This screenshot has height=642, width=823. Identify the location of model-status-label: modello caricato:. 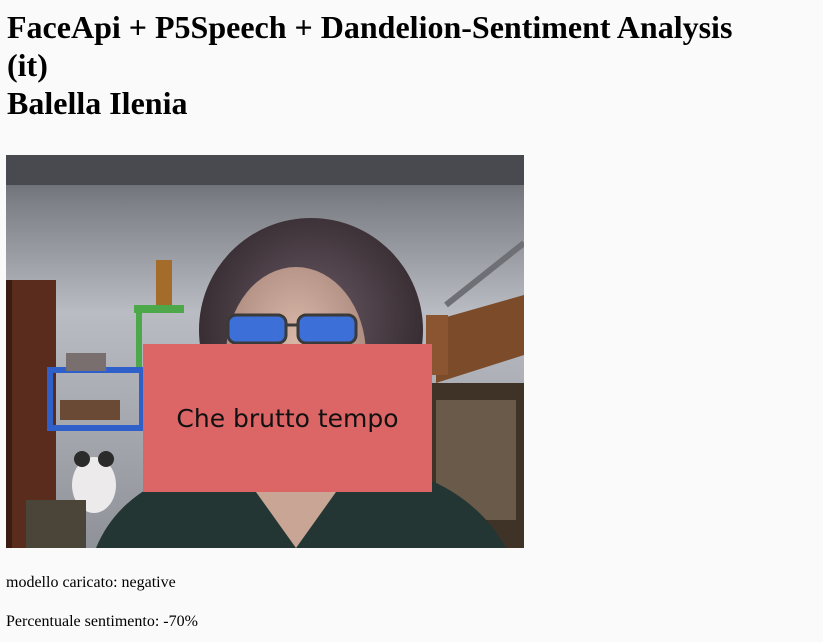
(62, 582).